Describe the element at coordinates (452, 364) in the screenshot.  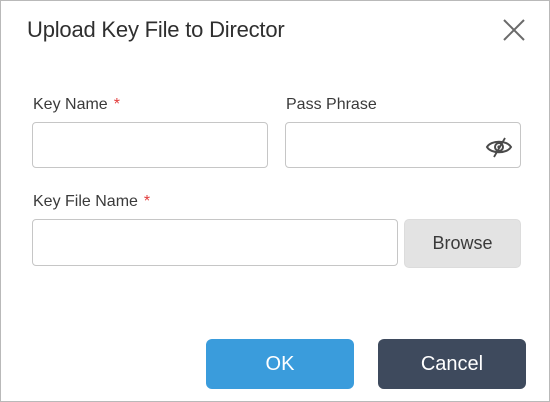
I see `cancel-button: Cancel` at that location.